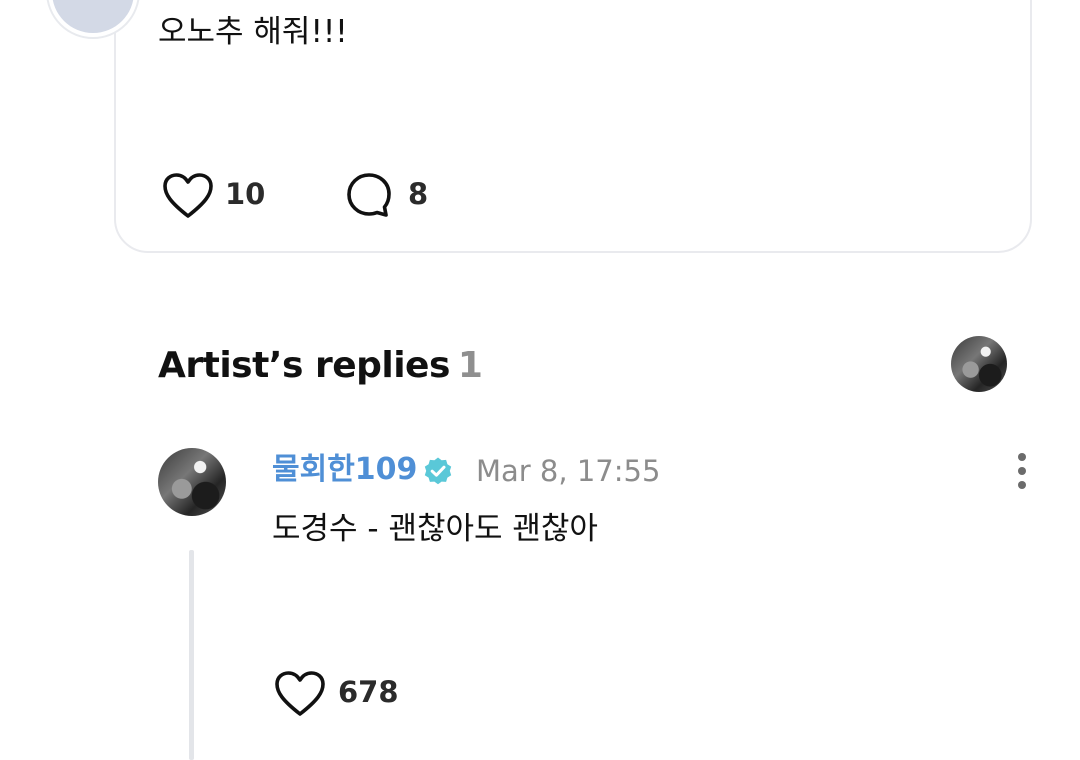 This screenshot has height=760, width=1080. What do you see at coordinates (979, 364) in the screenshot?
I see `artist-avatar` at bounding box center [979, 364].